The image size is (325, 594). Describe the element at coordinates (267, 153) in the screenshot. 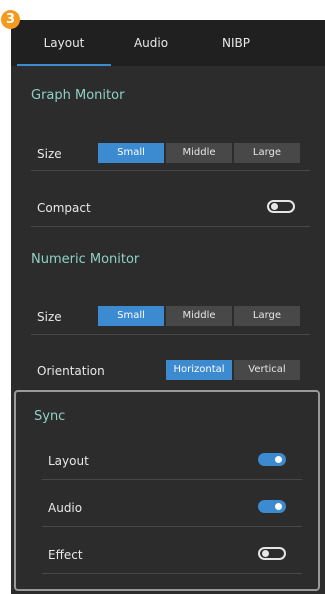

I see `graph-size-large-button: Large` at that location.